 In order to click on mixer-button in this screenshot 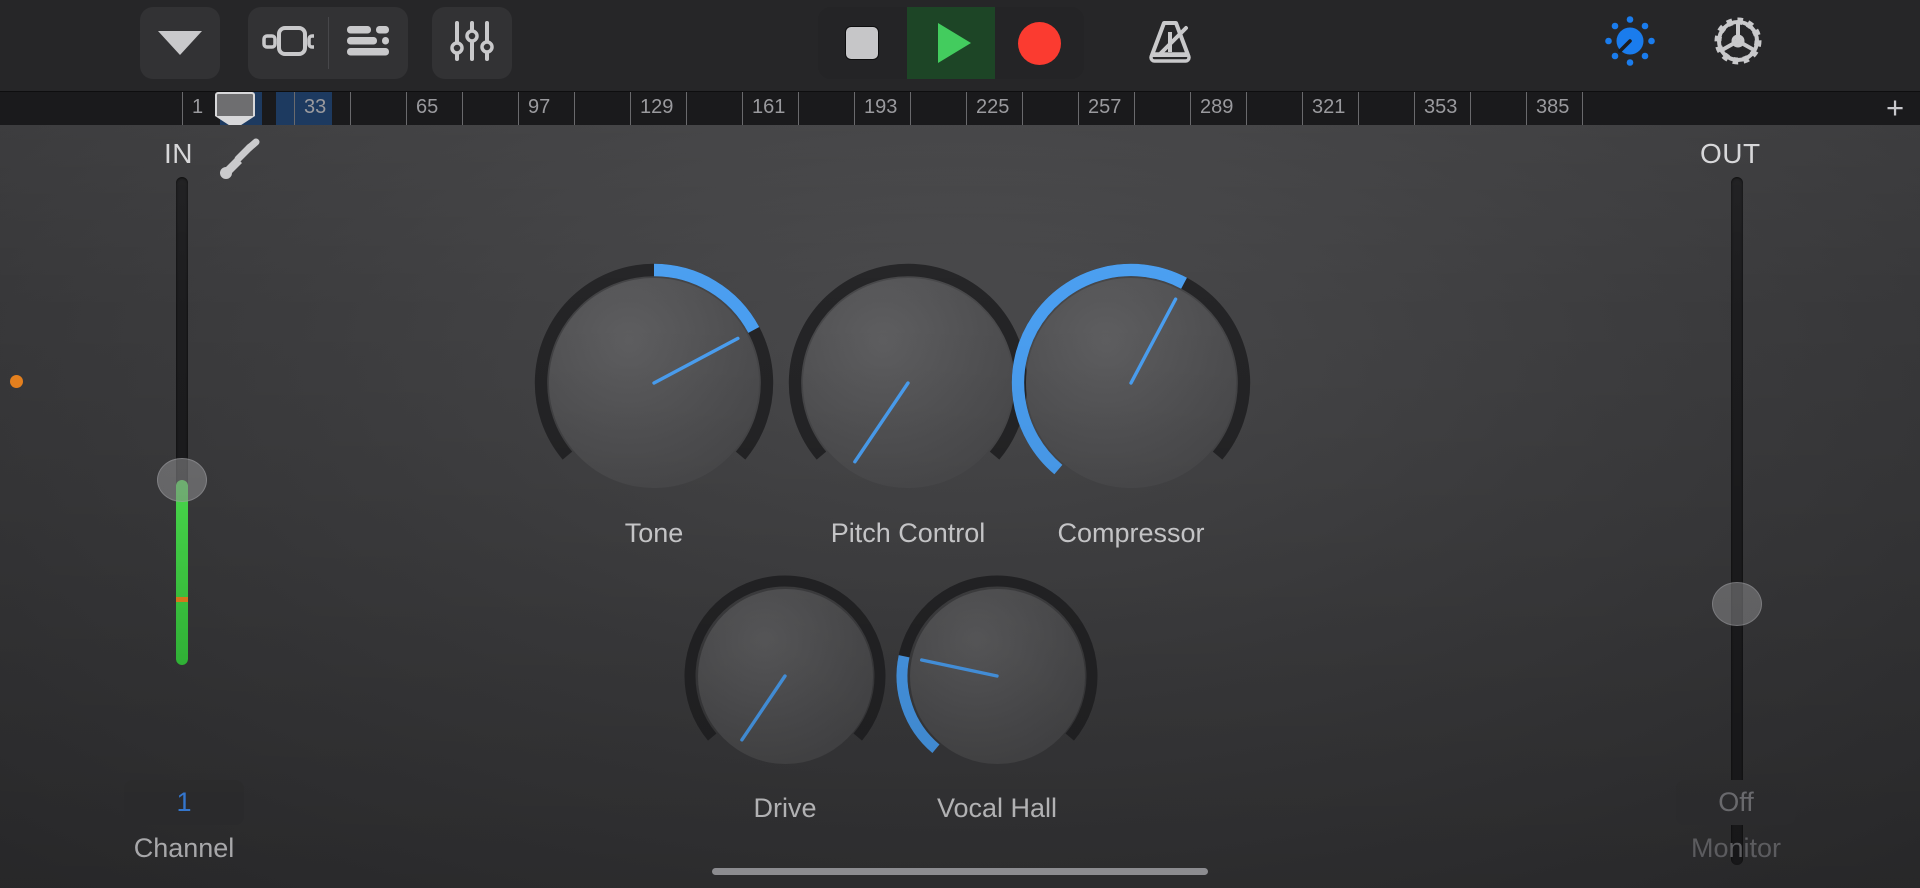, I will do `click(472, 43)`.